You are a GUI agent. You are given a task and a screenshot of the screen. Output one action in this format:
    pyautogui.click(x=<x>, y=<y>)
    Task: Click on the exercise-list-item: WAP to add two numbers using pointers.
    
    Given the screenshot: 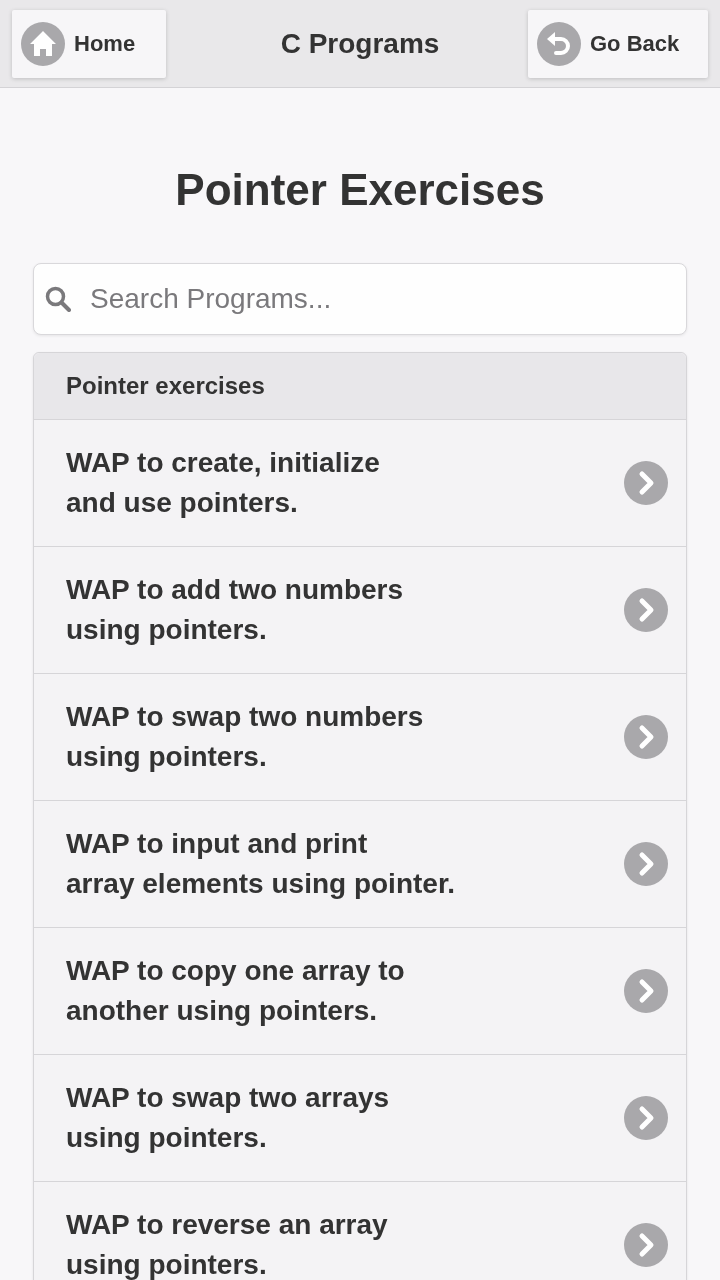 What is the action you would take?
    pyautogui.click(x=360, y=610)
    